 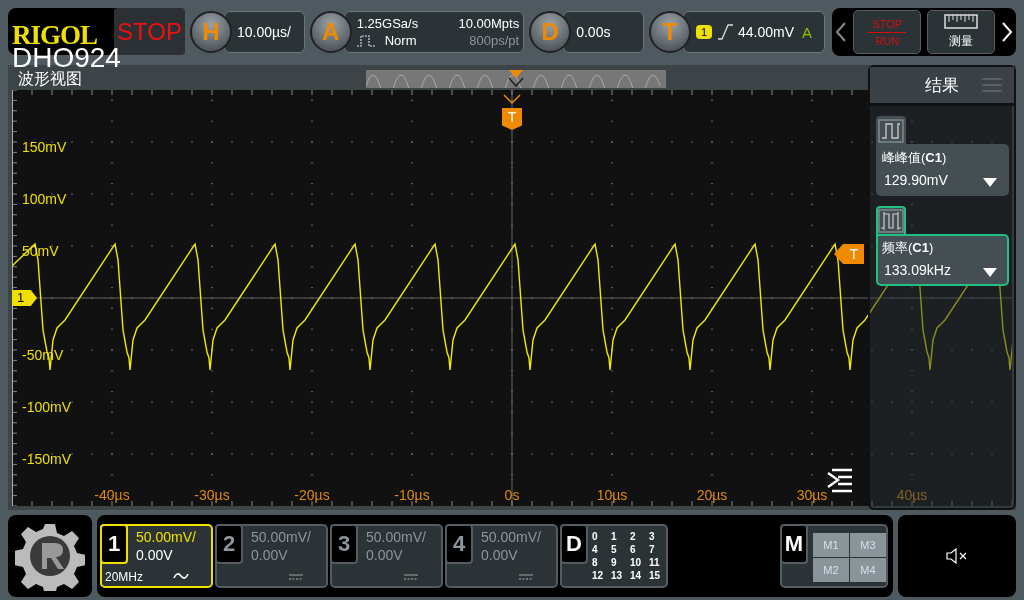 I want to click on digital-channel-number: 11, so click(x=655, y=562).